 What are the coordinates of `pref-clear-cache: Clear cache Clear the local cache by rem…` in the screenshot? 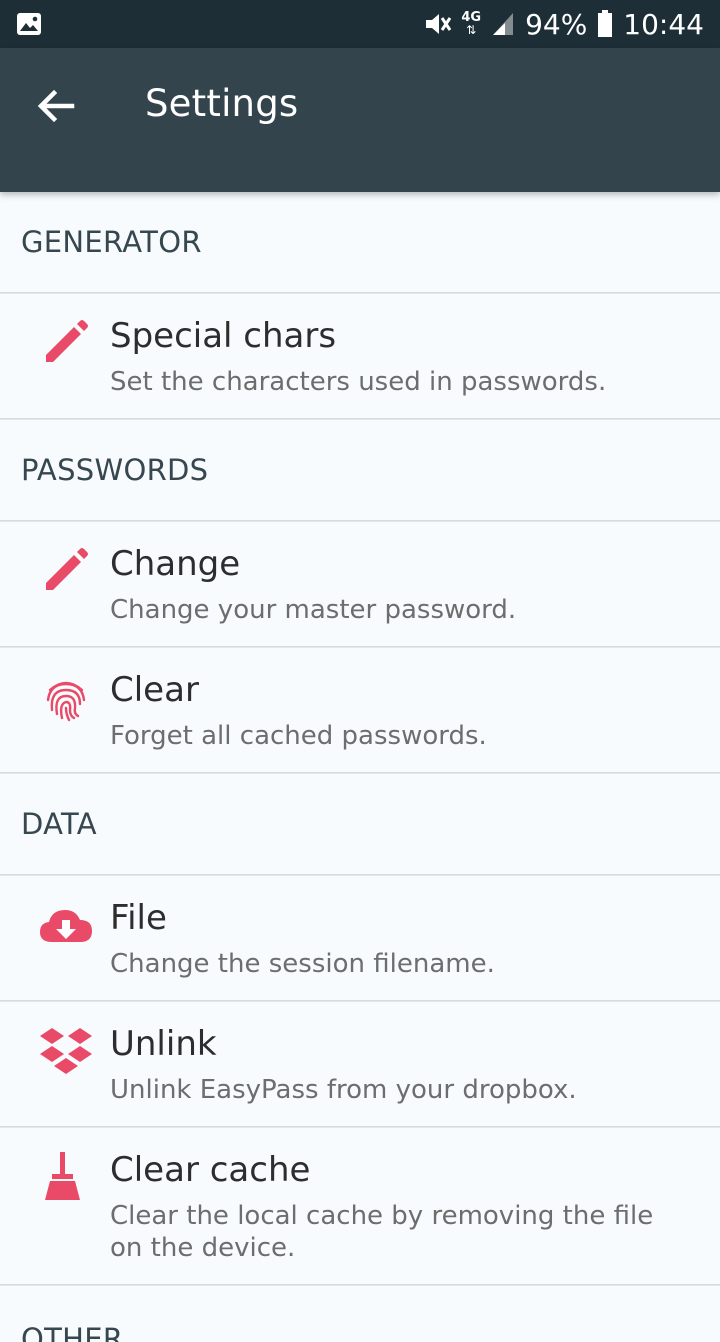 It's located at (360, 1206).